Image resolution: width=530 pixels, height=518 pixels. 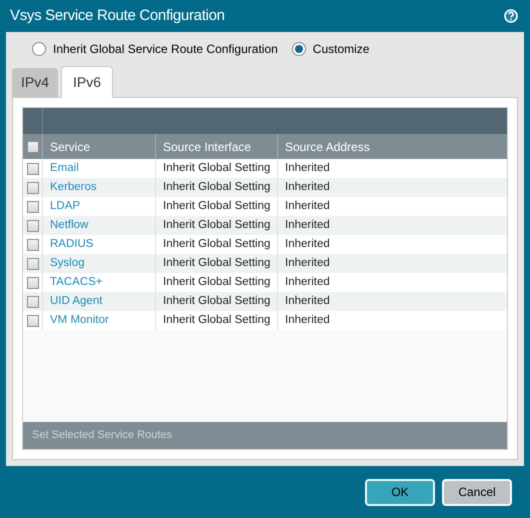 I want to click on service-link: Syslog, so click(x=67, y=263).